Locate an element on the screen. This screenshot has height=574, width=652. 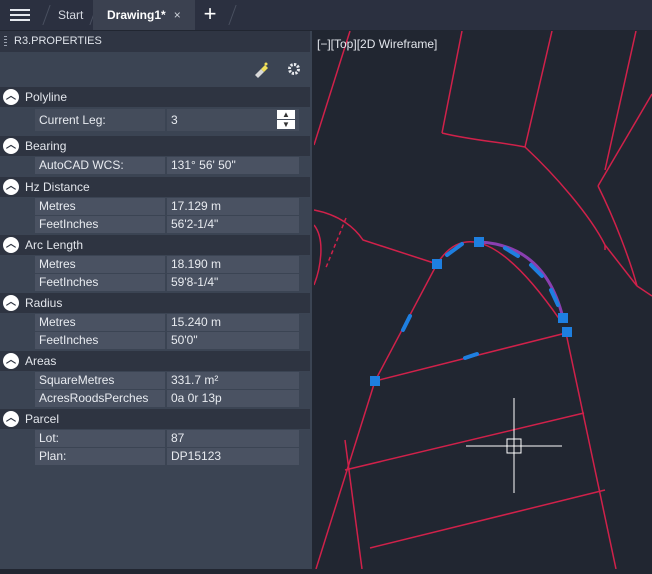
section-title: Areas is located at coordinates (41, 361).